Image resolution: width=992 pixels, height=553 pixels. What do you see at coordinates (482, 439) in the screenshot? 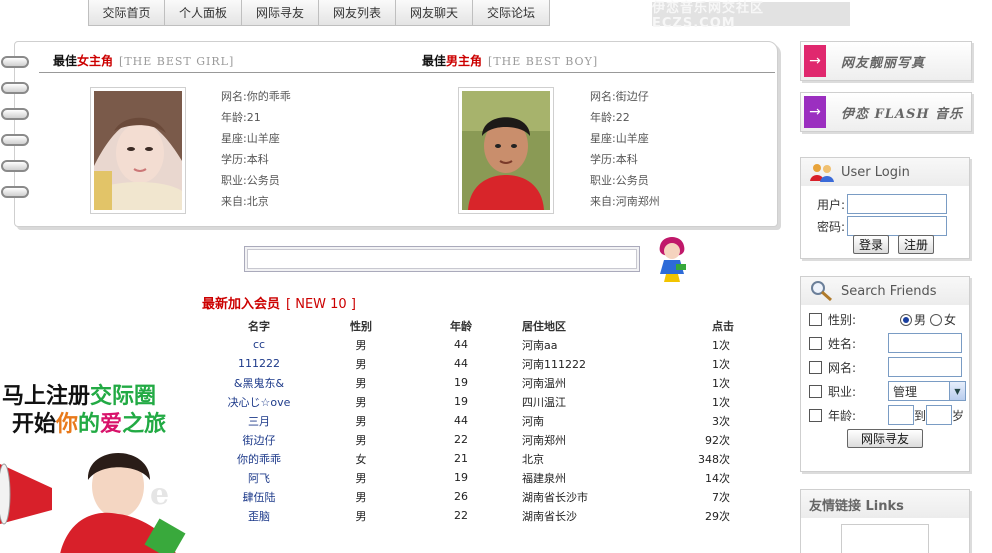
I see `table-row: 街边仔 男 22 河南郑州 92次` at bounding box center [482, 439].